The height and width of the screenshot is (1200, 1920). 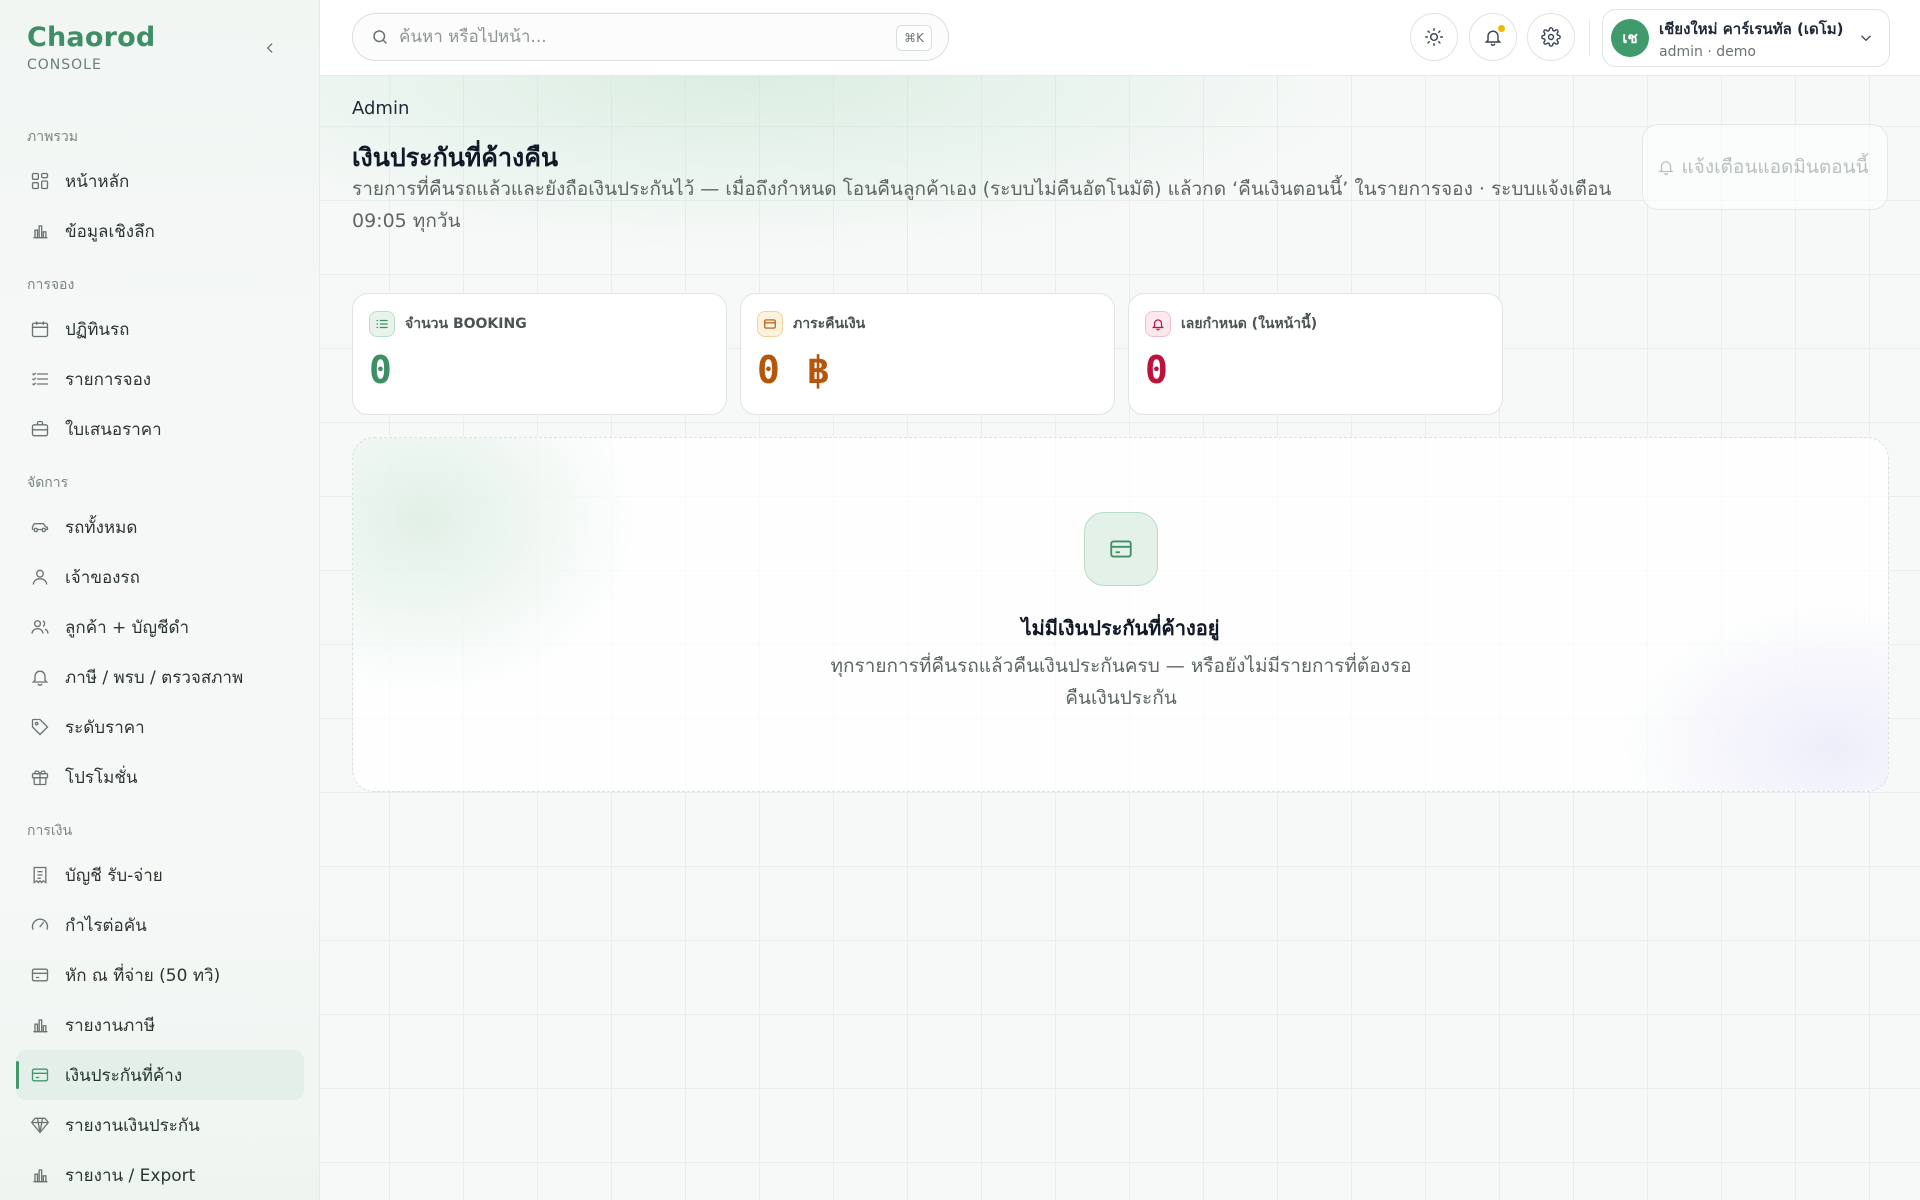 I want to click on notify-admin-button: แจ้งเตือนแอดมินตอนนี้, so click(x=1765, y=167).